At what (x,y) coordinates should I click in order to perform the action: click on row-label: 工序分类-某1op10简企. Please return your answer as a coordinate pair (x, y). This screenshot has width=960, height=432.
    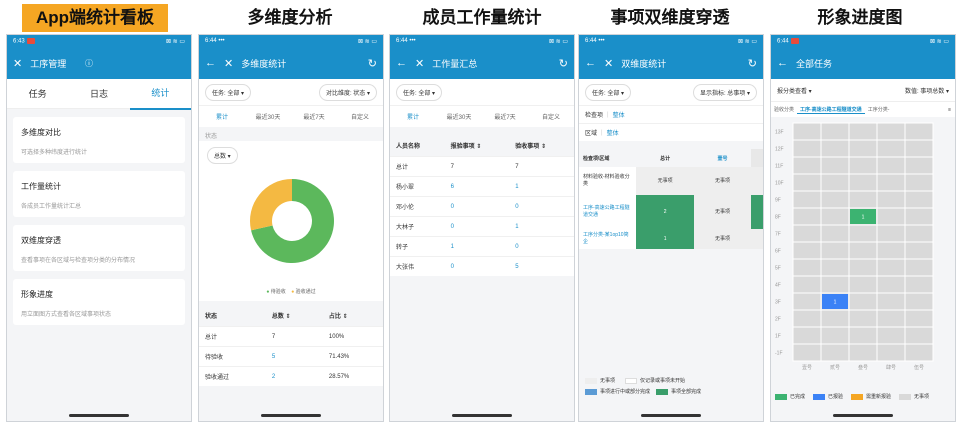
    Looking at the image, I should click on (607, 239).